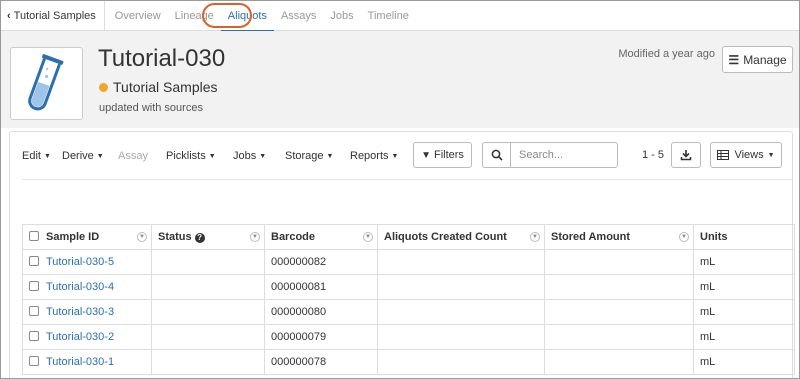  What do you see at coordinates (186, 156) in the screenshot?
I see `picklists-menu-label: Picklists` at bounding box center [186, 156].